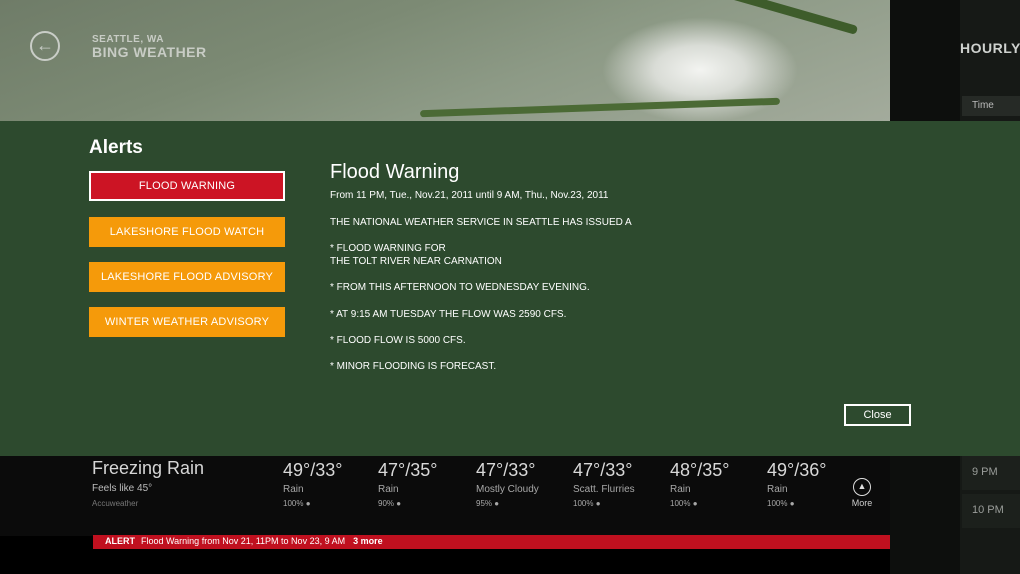 This screenshot has width=1020, height=574. I want to click on feels-like: Feels like 45°, so click(122, 488).